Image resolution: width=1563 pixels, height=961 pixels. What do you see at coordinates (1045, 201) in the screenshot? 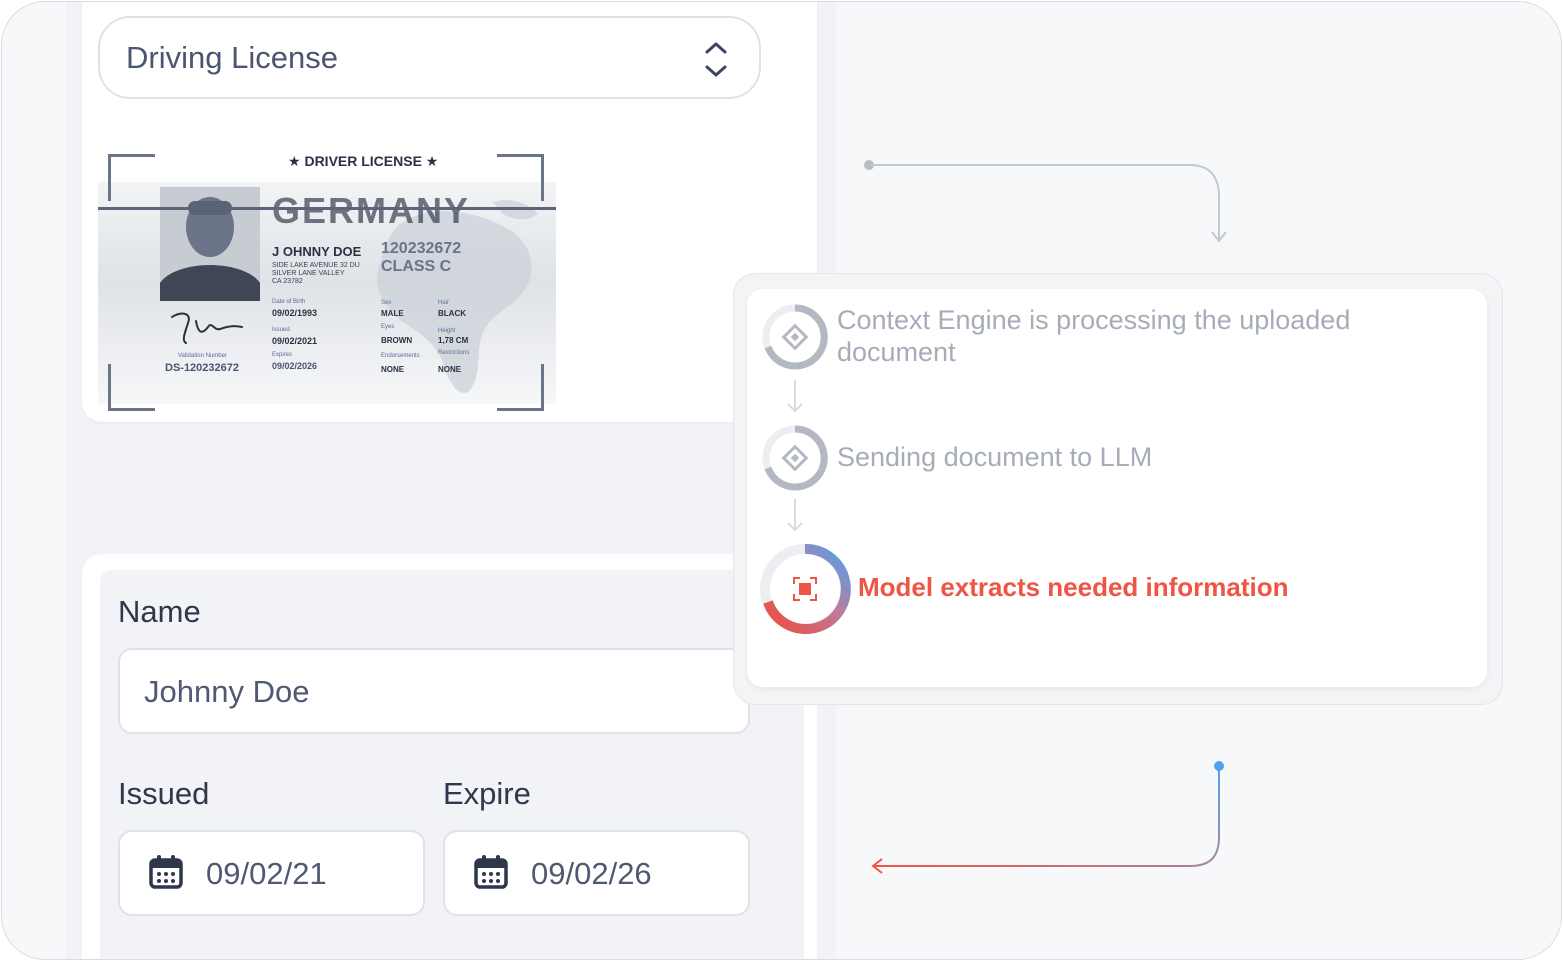
I see `connector-top-arrow` at bounding box center [1045, 201].